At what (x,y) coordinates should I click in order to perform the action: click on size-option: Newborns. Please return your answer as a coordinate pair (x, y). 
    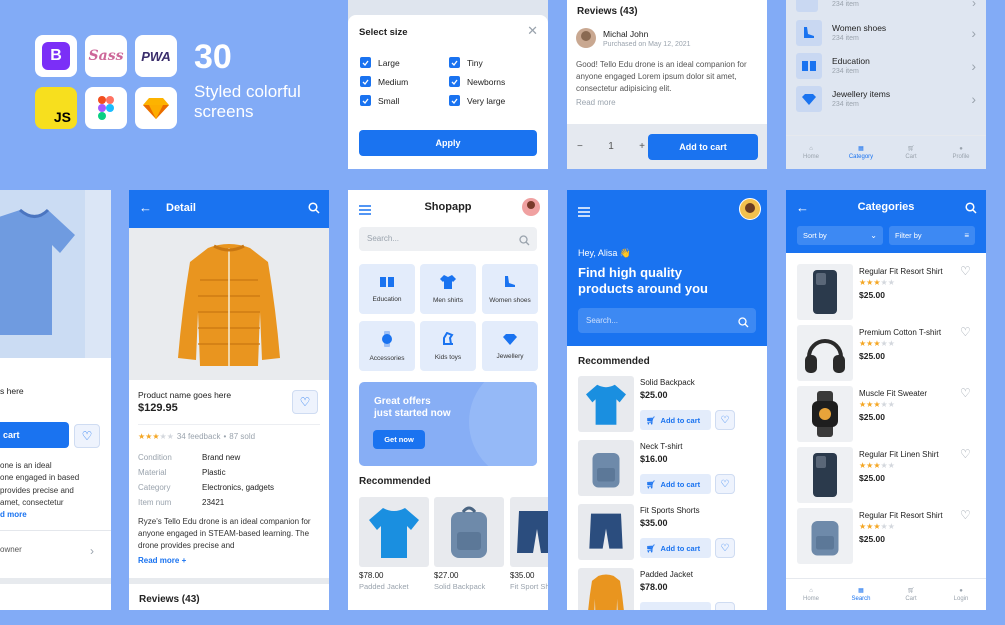
    Looking at the image, I should click on (477, 81).